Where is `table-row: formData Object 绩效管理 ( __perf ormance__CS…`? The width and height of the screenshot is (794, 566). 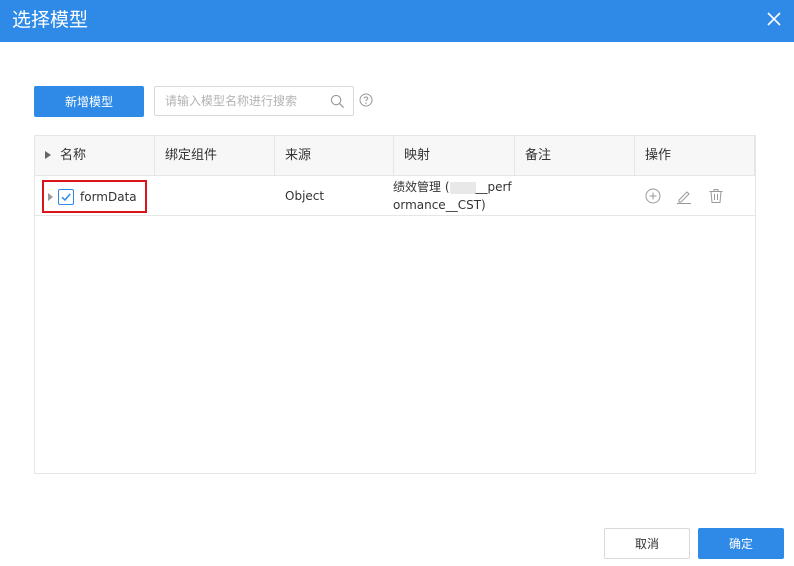 table-row: formData Object 绩效管理 ( __perf ormance__CS… is located at coordinates (395, 196).